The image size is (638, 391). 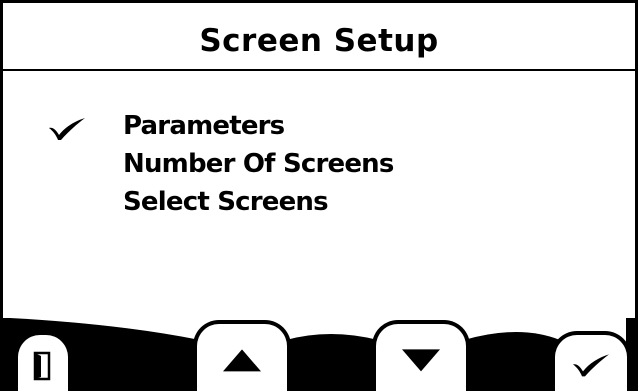 What do you see at coordinates (258, 164) in the screenshot?
I see `menu-item-label: Number Of Screens` at bounding box center [258, 164].